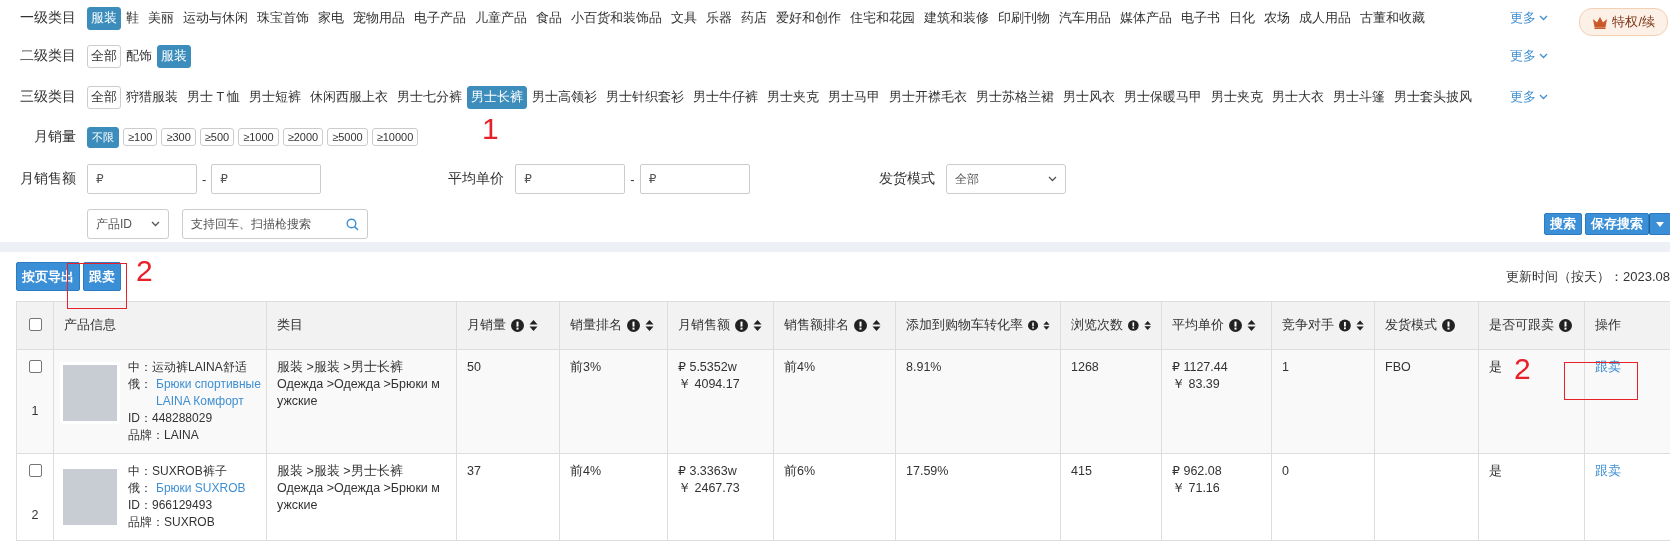 The width and height of the screenshot is (1670, 546). Describe the element at coordinates (882, 18) in the screenshot. I see `category-tag: 住宅和花园` at that location.